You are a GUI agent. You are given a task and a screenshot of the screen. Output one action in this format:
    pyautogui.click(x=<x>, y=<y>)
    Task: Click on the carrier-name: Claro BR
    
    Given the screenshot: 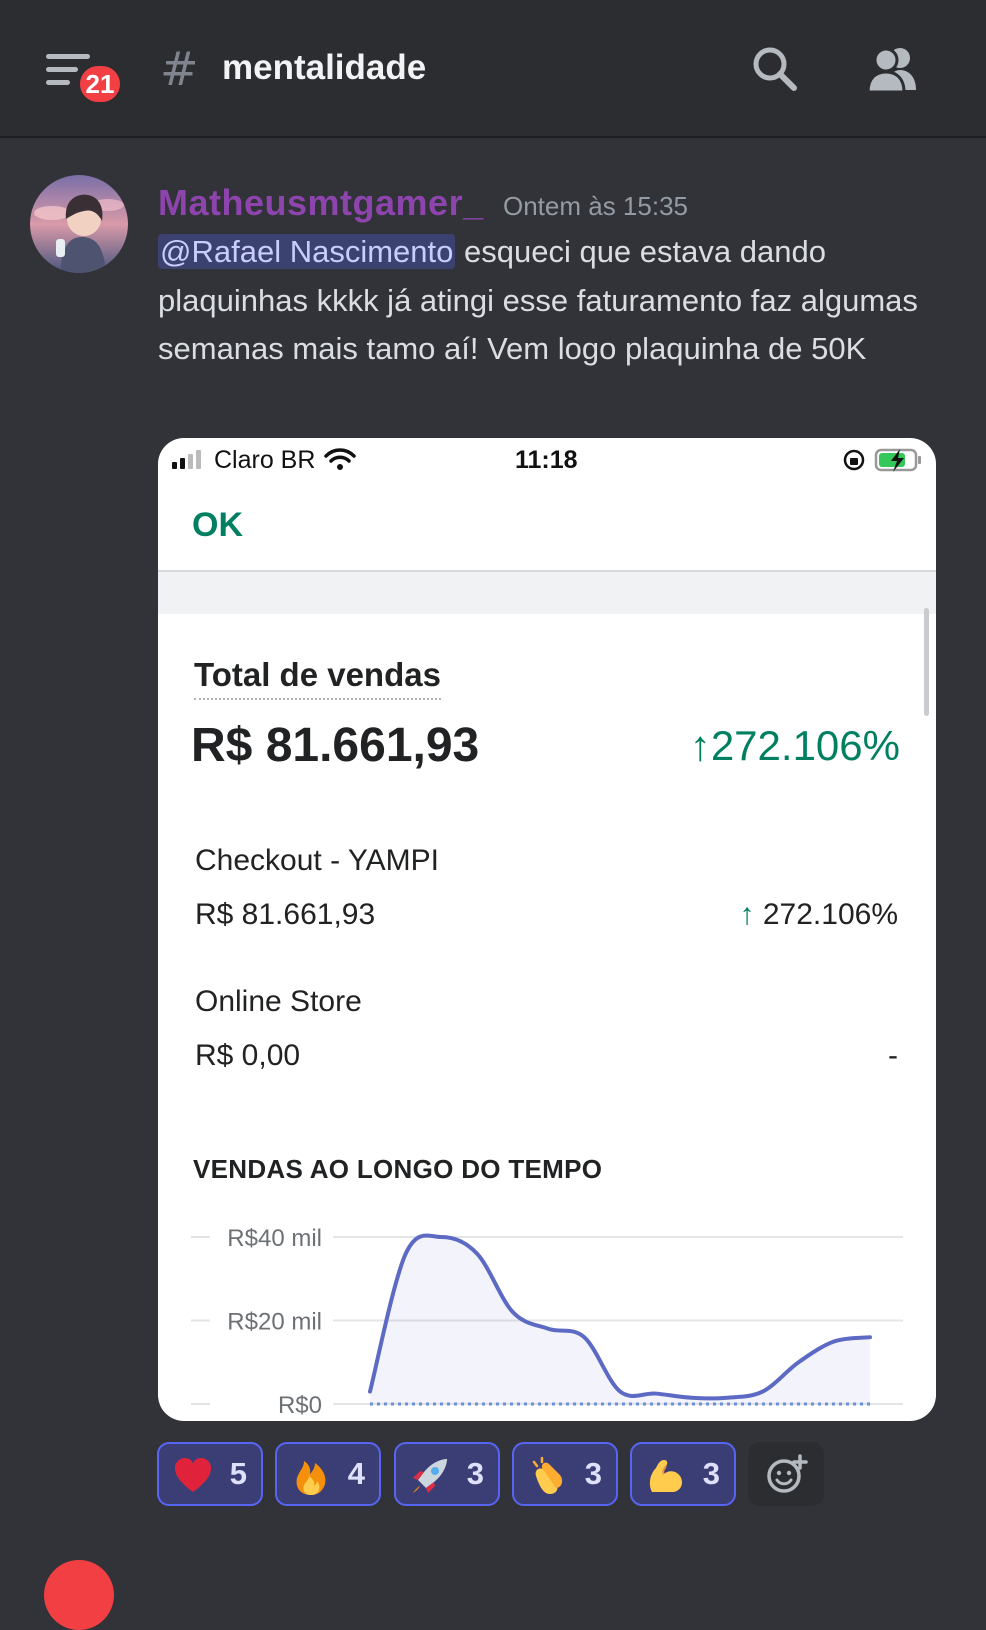 What is the action you would take?
    pyautogui.click(x=265, y=460)
    